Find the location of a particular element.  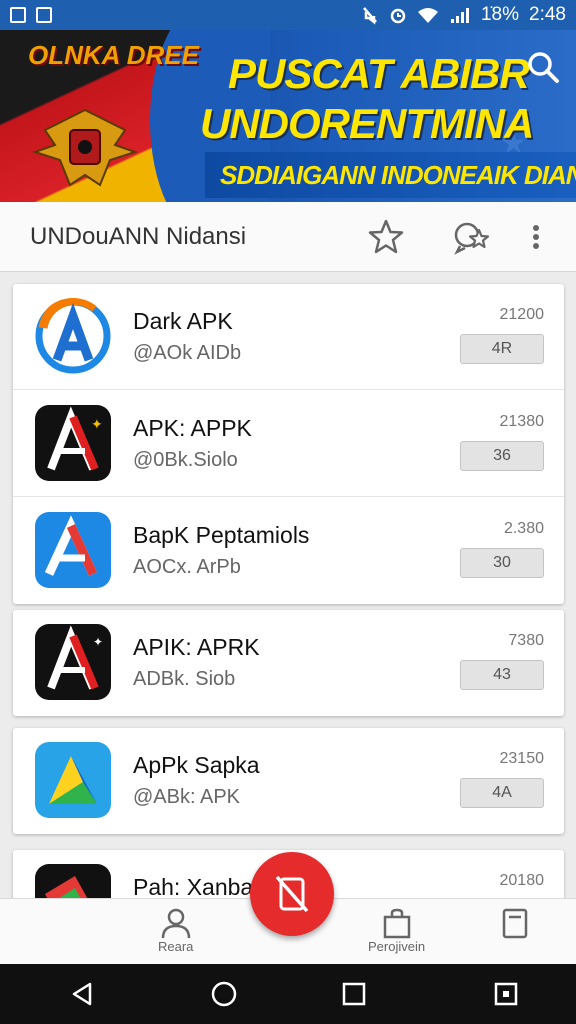

banner-subtitle: SDDIAIGANN INDONEAIK DIANE is located at coordinates (398, 175).